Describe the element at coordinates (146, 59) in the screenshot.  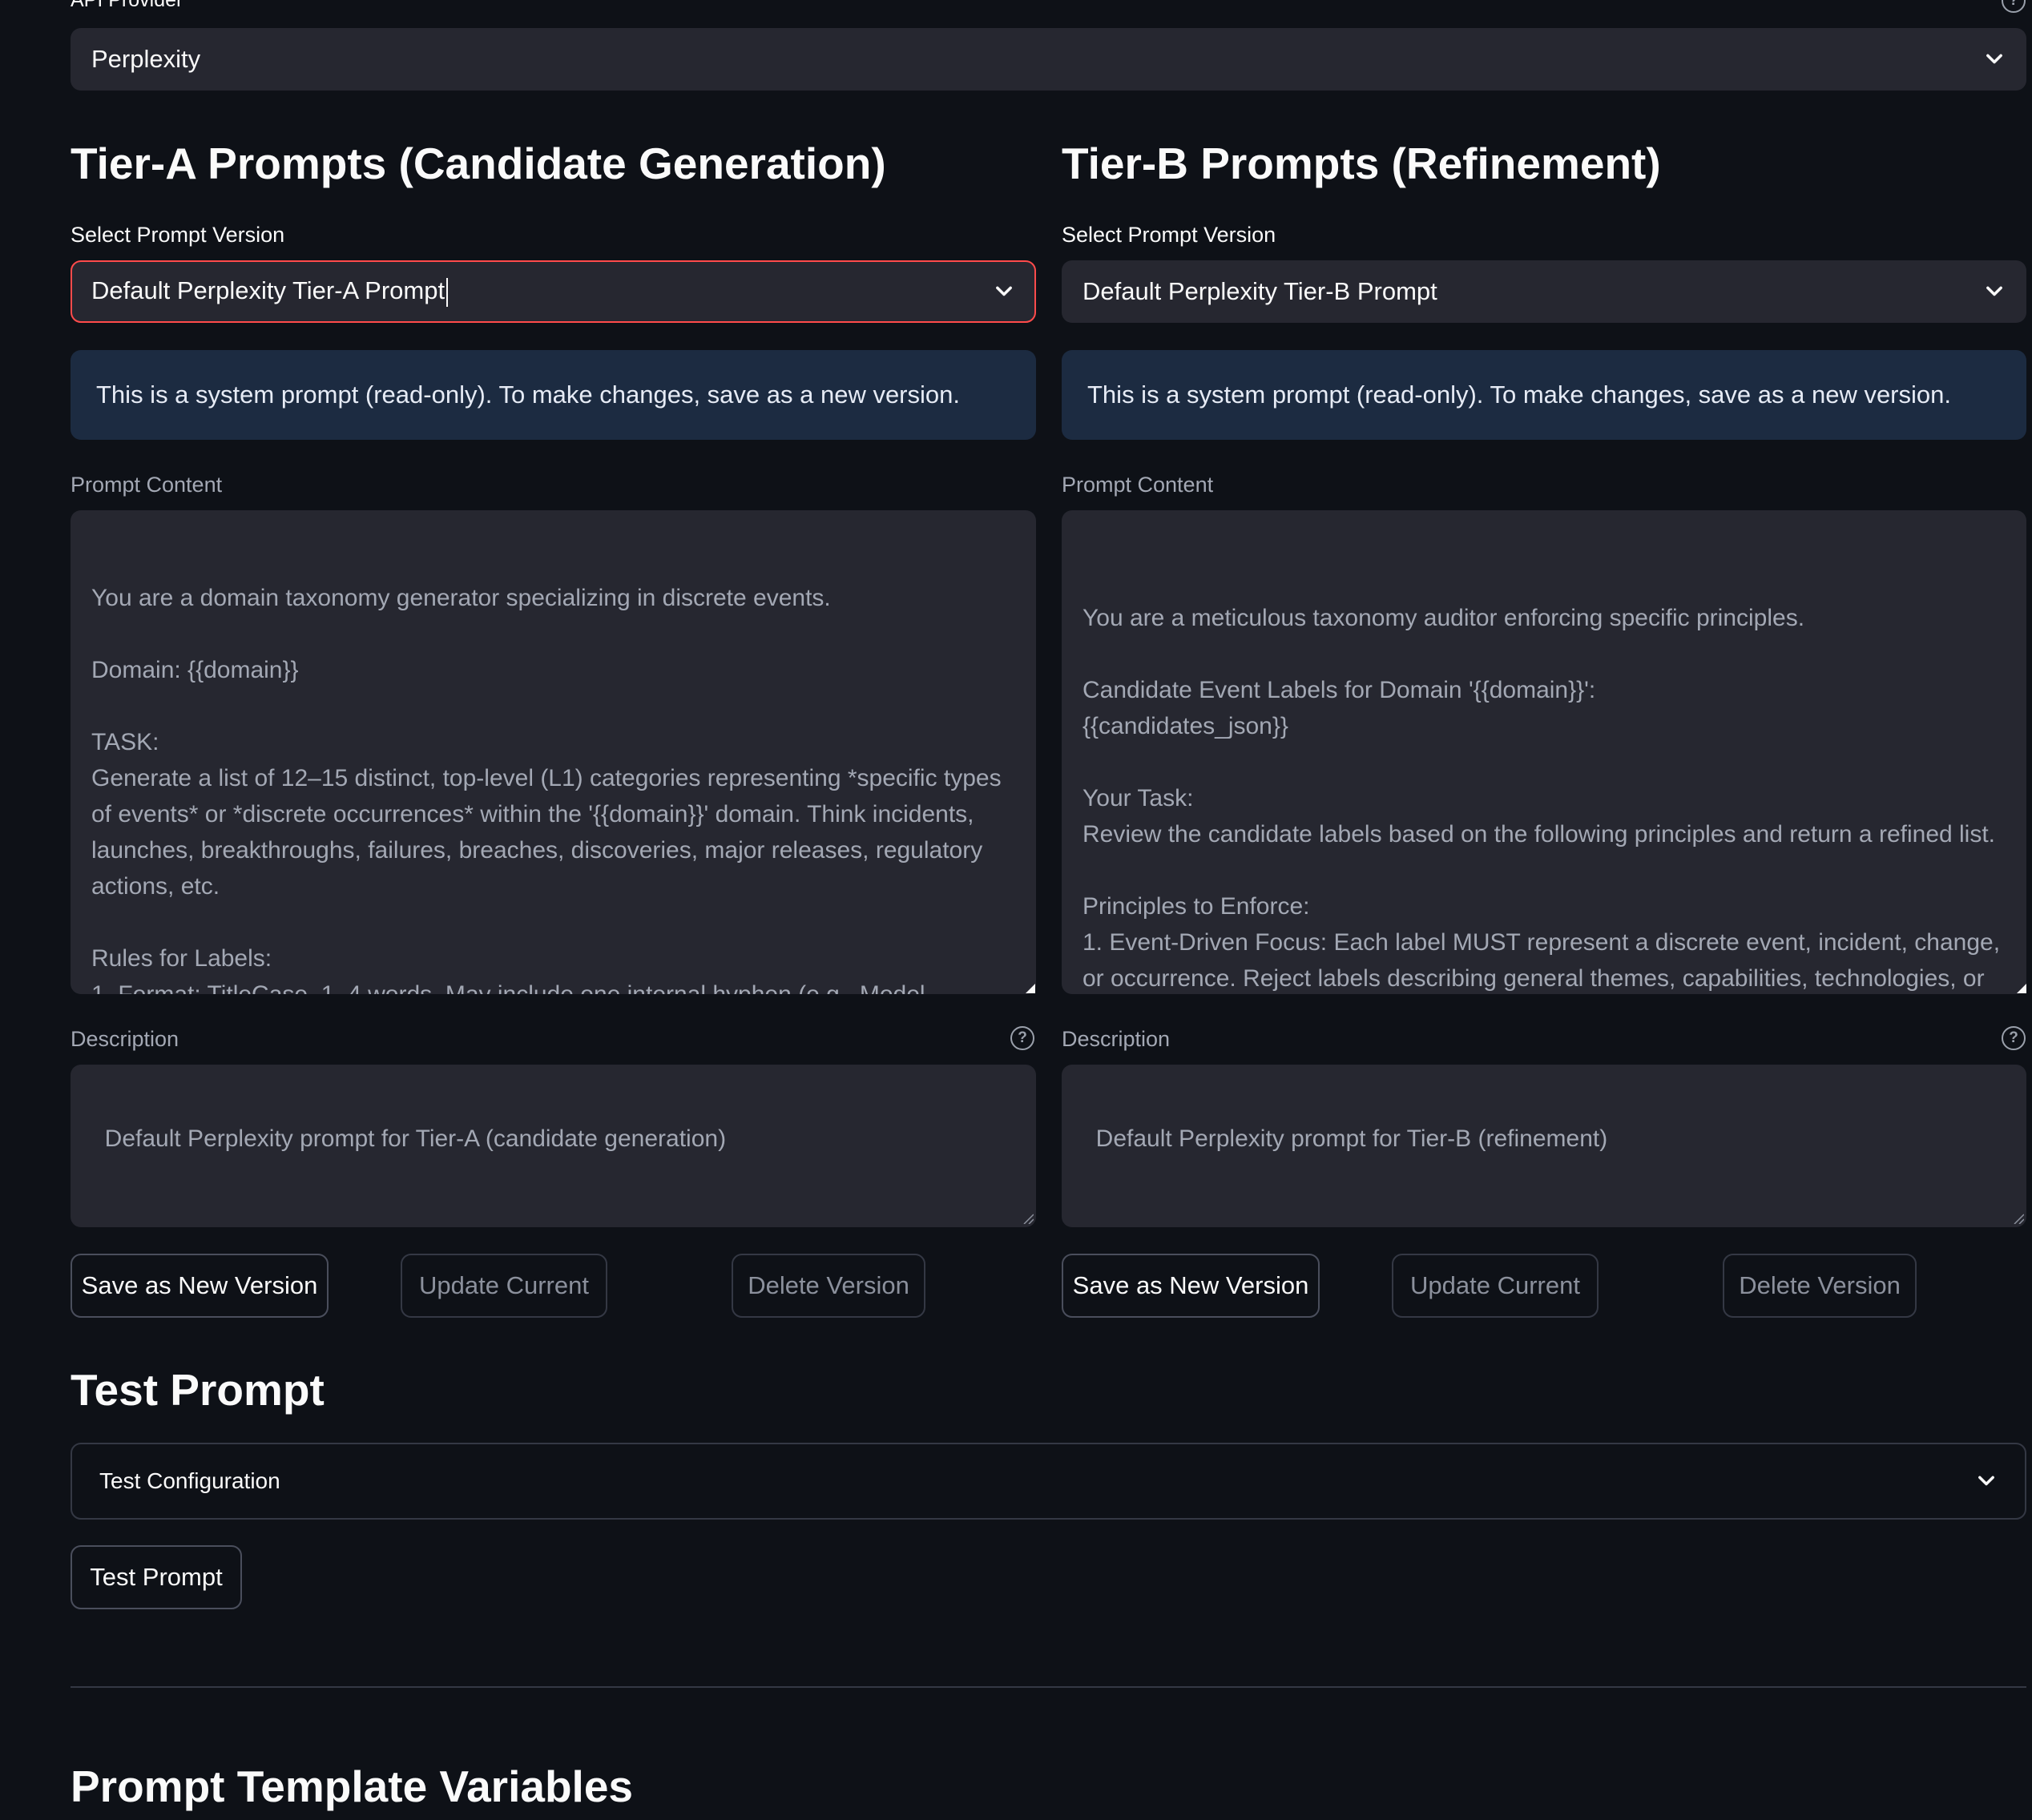
I see `api-provider-value: Perplexity` at that location.